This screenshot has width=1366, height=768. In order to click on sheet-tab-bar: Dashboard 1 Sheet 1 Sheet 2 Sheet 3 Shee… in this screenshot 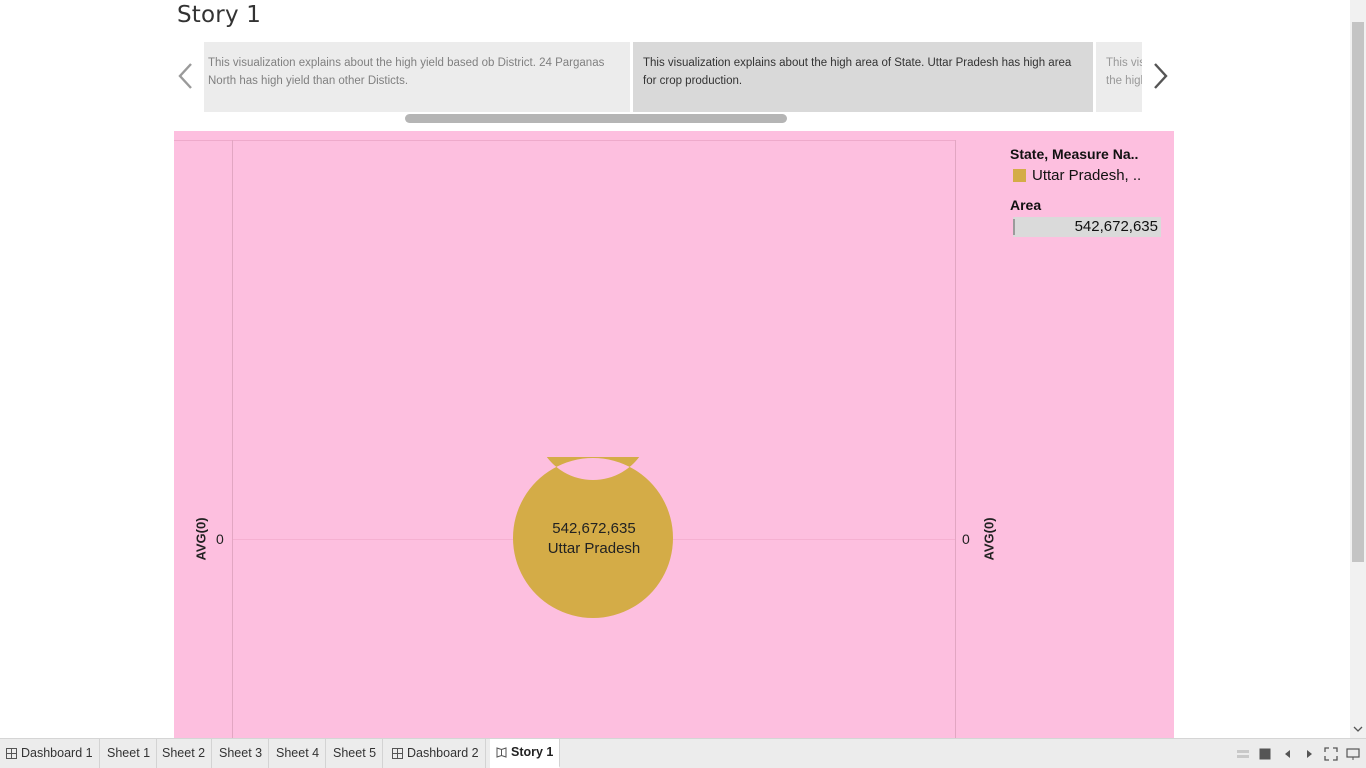, I will do `click(683, 753)`.